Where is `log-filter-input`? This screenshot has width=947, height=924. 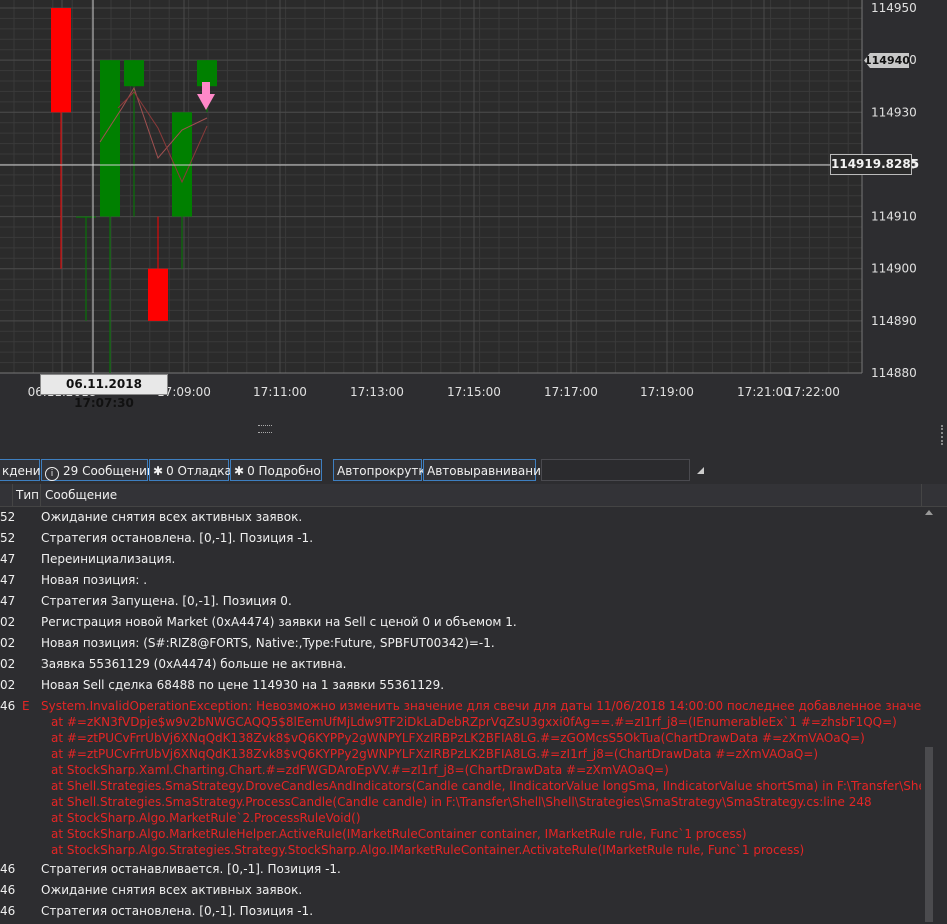 log-filter-input is located at coordinates (615, 470).